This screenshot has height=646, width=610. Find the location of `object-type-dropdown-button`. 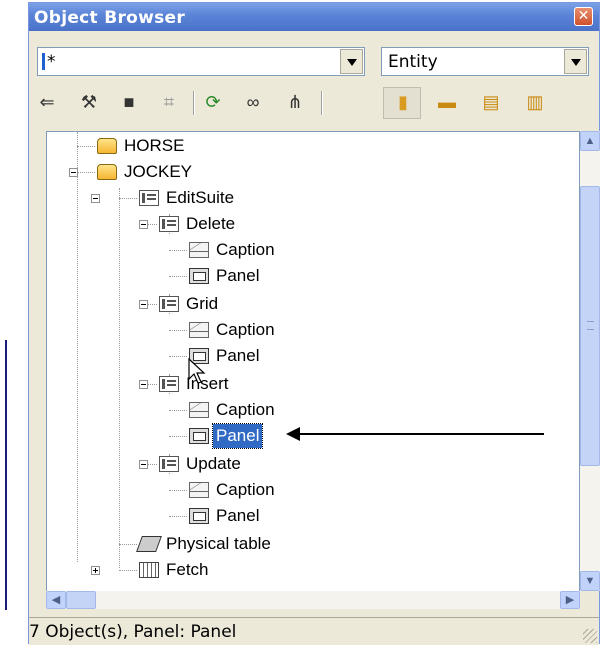

object-type-dropdown-button is located at coordinates (575, 61).